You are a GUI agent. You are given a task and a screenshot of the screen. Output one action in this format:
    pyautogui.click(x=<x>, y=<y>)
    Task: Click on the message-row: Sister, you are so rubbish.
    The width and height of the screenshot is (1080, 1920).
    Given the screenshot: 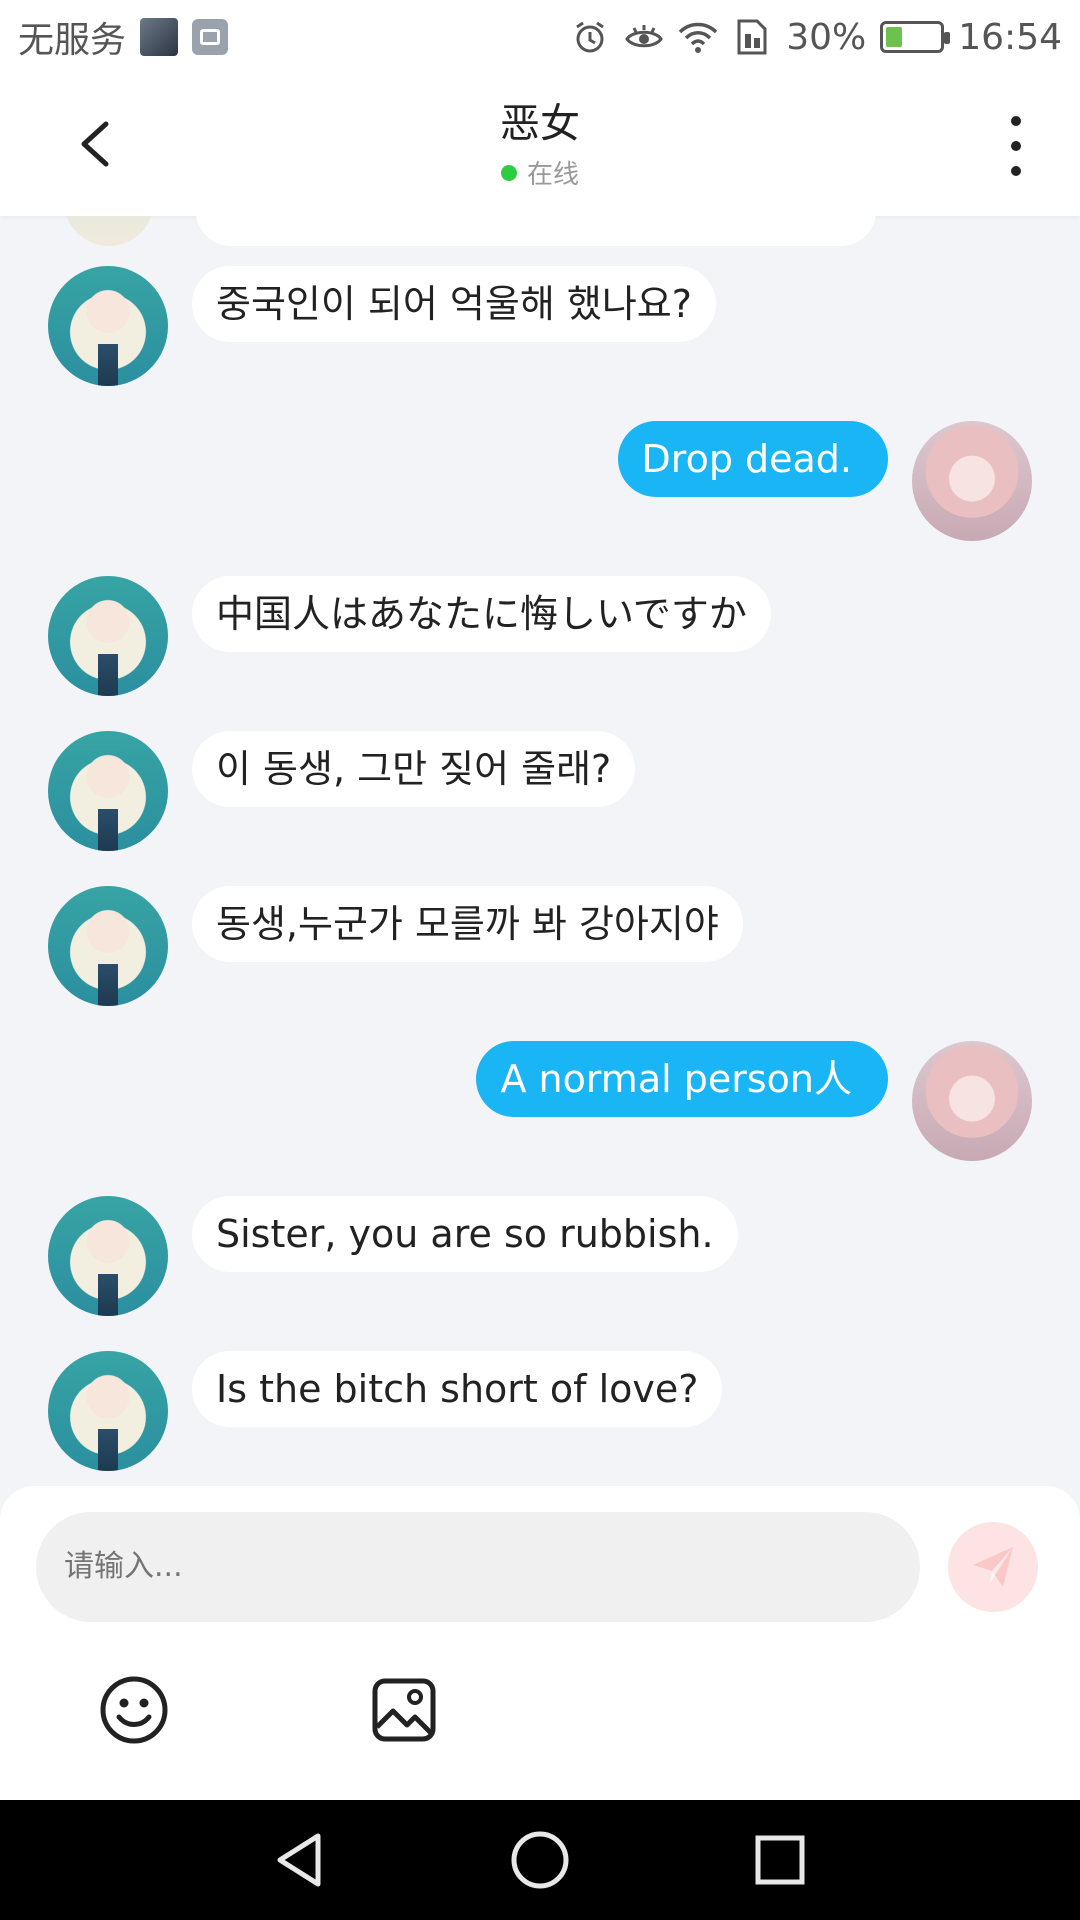 What is the action you would take?
    pyautogui.click(x=540, y=1256)
    